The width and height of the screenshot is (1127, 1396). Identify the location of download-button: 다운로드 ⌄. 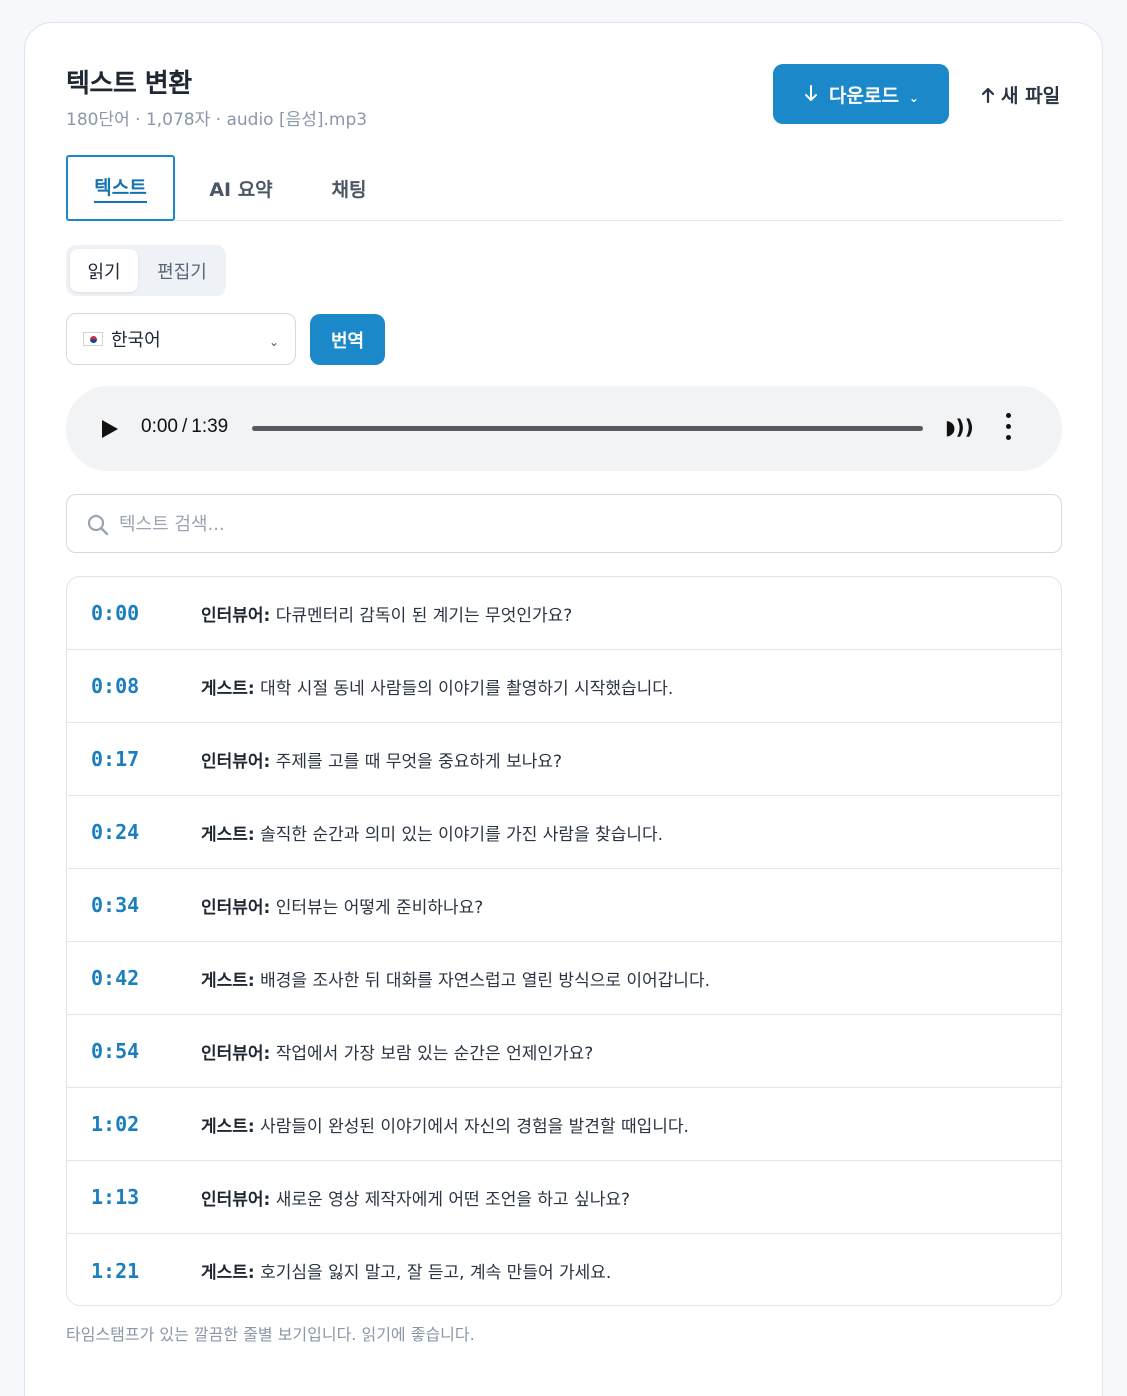
(861, 94).